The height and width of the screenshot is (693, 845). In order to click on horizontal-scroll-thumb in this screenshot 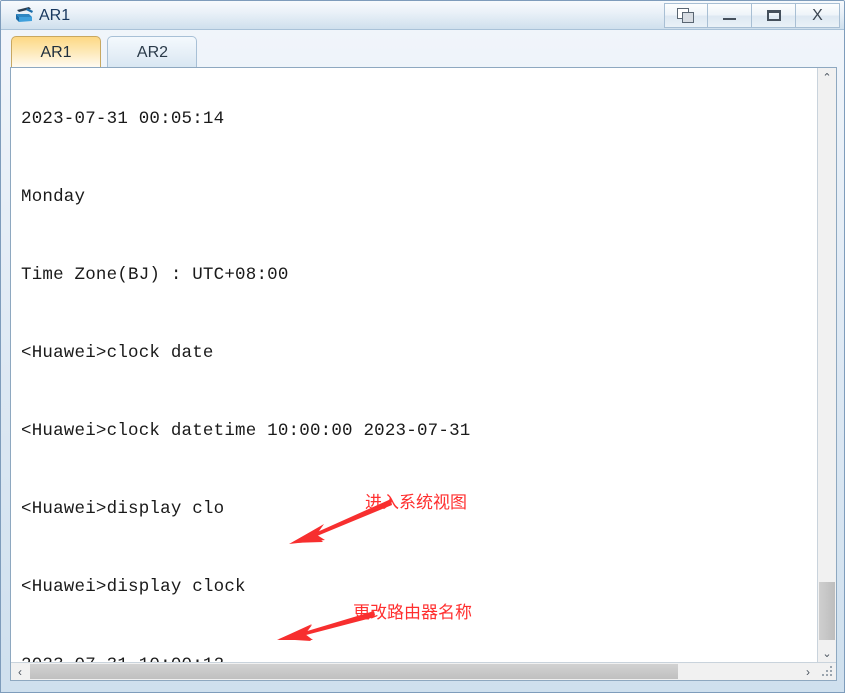, I will do `click(354, 671)`.